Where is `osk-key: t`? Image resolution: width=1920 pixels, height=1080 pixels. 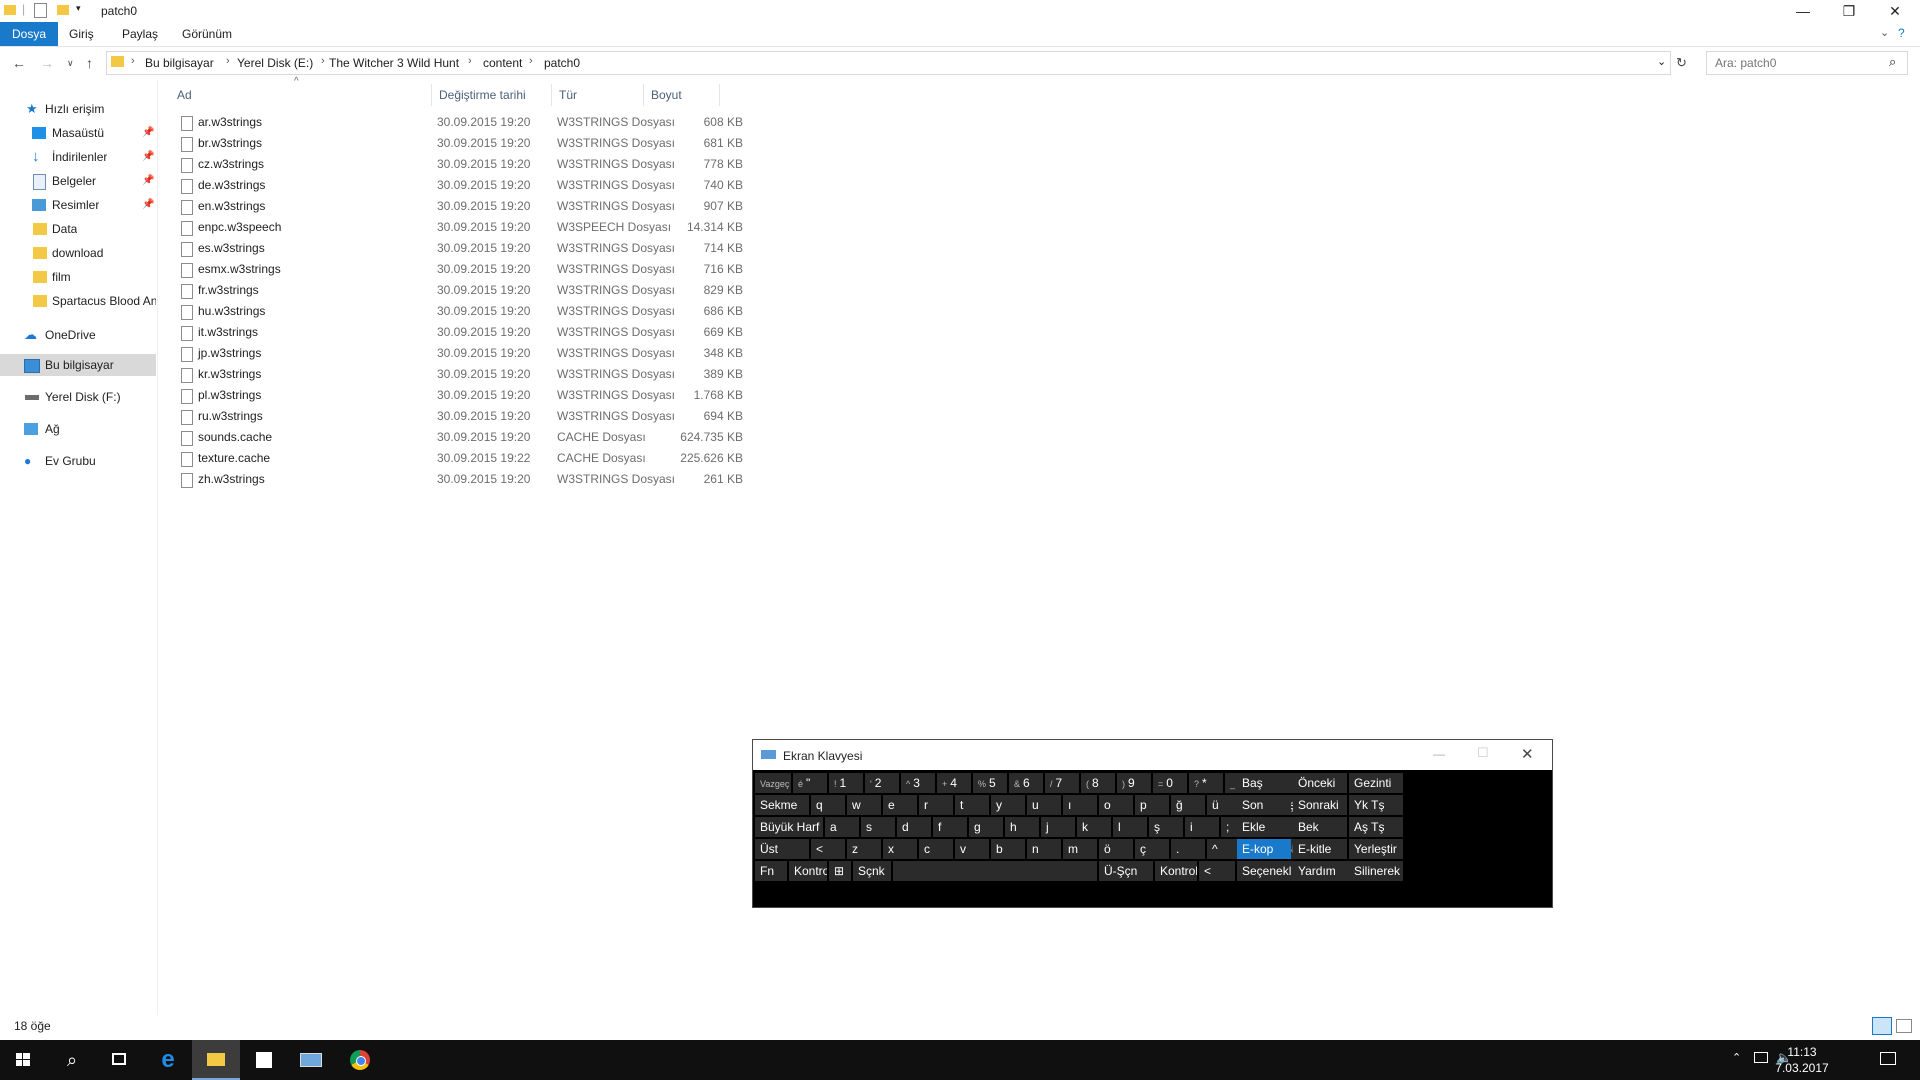
osk-key: t is located at coordinates (972, 805).